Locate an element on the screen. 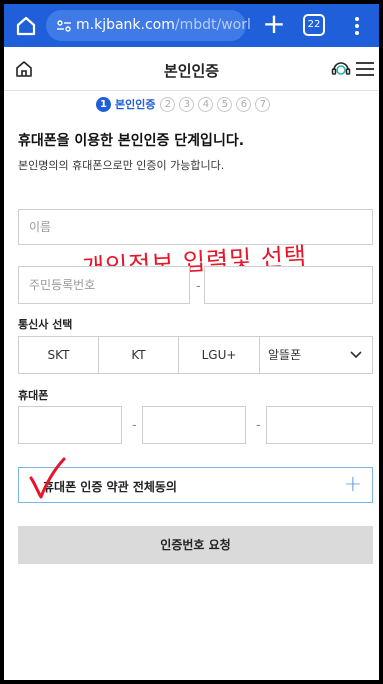 The width and height of the screenshot is (383, 684). step-current-label: 본인인증 is located at coordinates (135, 104).